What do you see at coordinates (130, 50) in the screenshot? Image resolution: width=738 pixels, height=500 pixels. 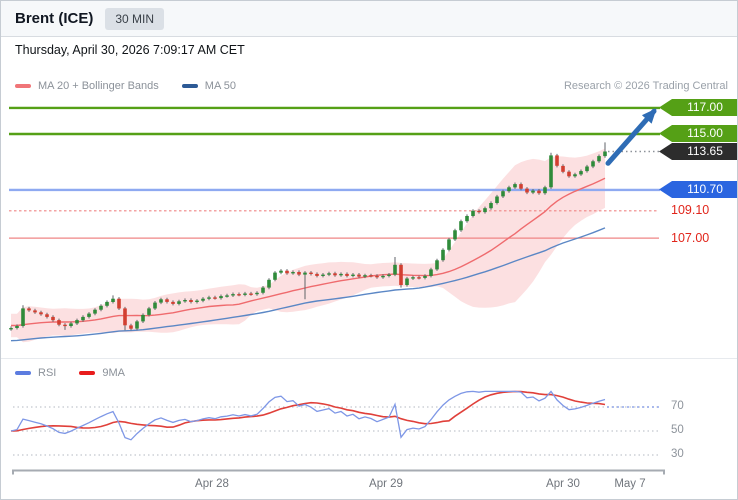 I see `chart-datetime: Thursday, April 30, 2026 7:09:17 AM CET` at bounding box center [130, 50].